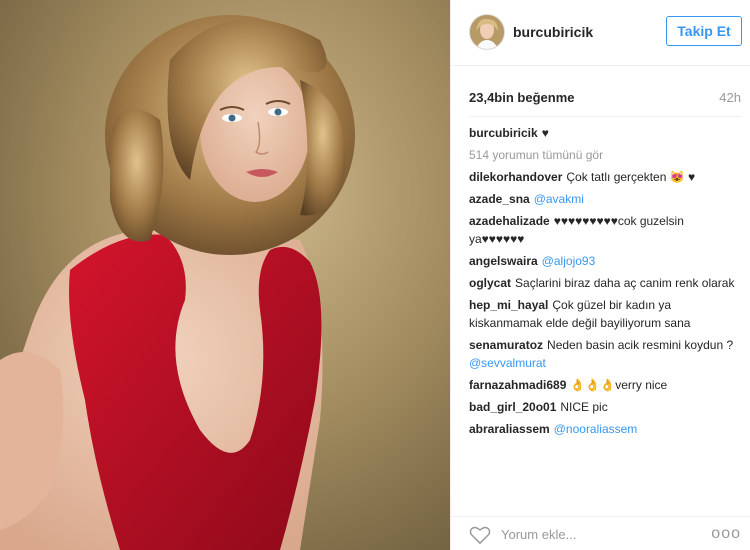 The width and height of the screenshot is (750, 550). I want to click on comment-username: dilekorhandover, so click(515, 177).